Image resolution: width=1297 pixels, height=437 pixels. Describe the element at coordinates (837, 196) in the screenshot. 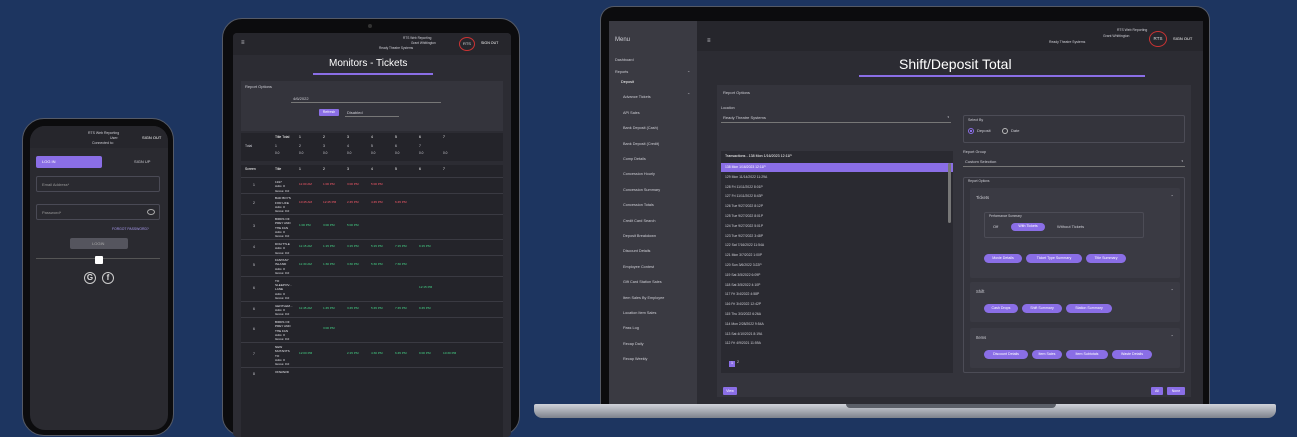

I see `transaction-row: 127 Fri 11/11/2022 8:43P` at that location.